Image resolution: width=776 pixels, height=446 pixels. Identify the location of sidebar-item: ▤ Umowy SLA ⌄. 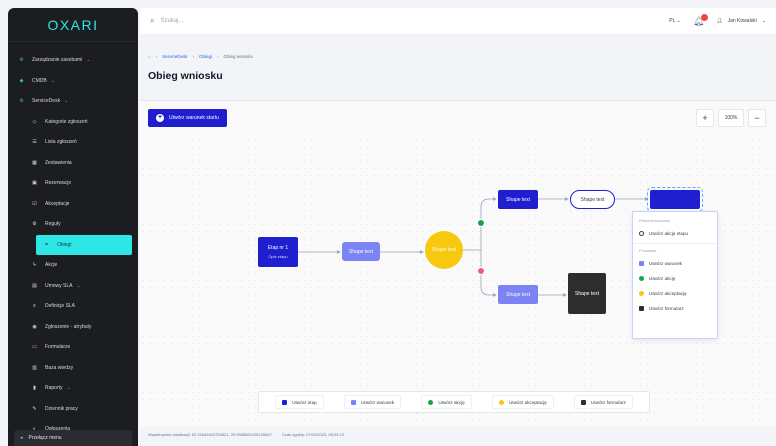
(73, 286).